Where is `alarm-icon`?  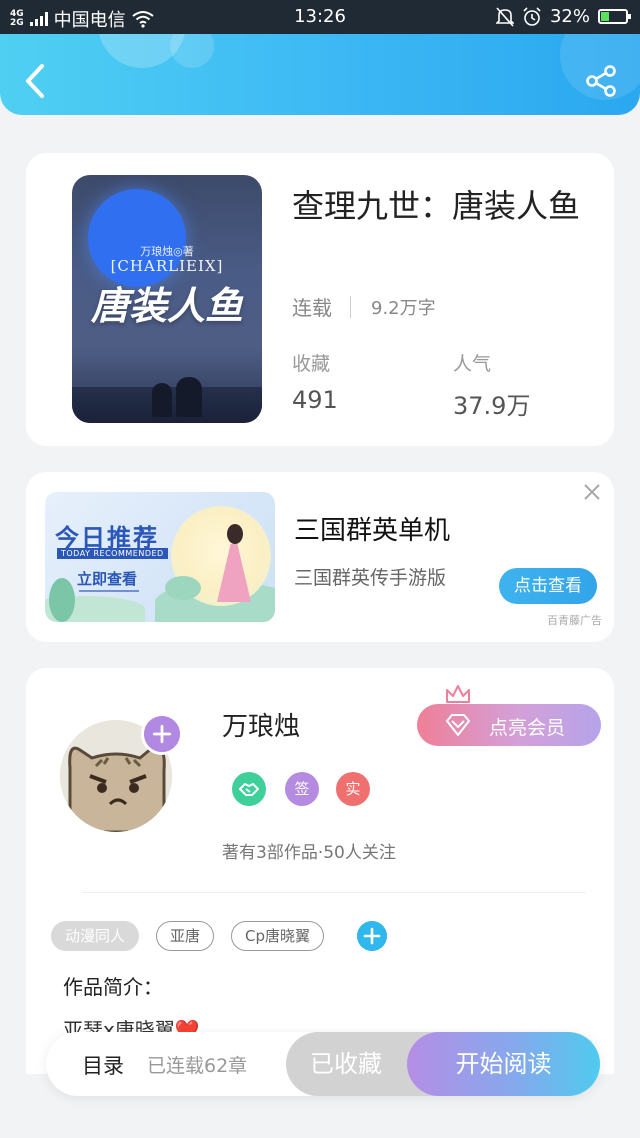 alarm-icon is located at coordinates (532, 16).